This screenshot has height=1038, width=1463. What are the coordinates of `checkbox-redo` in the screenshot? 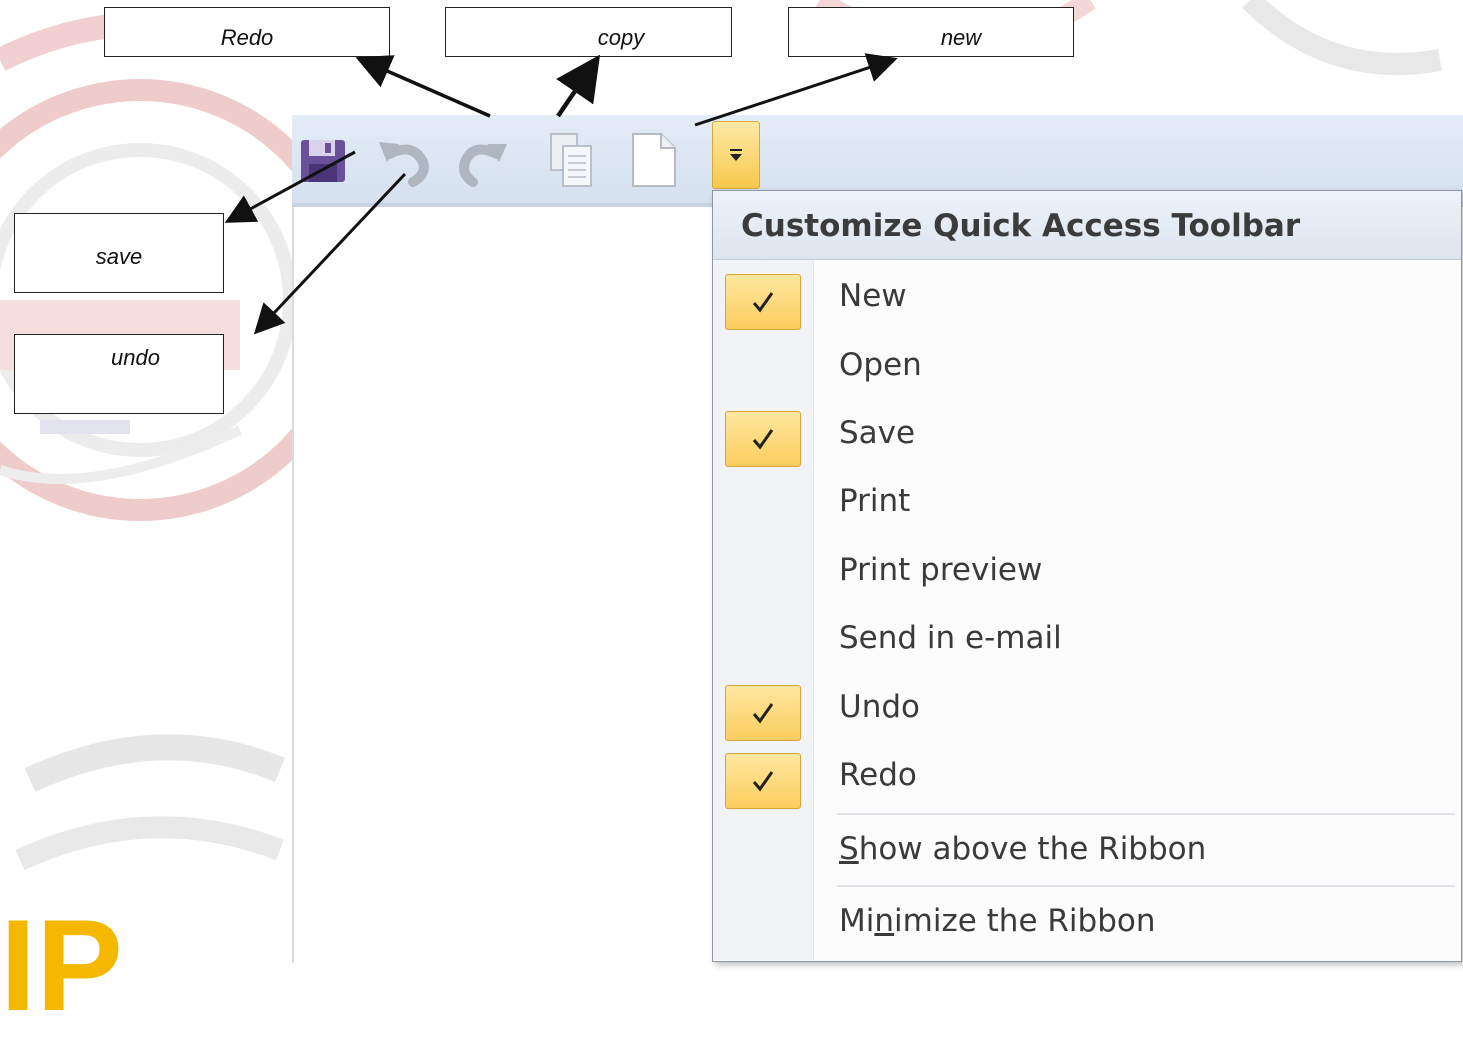 It's located at (763, 781).